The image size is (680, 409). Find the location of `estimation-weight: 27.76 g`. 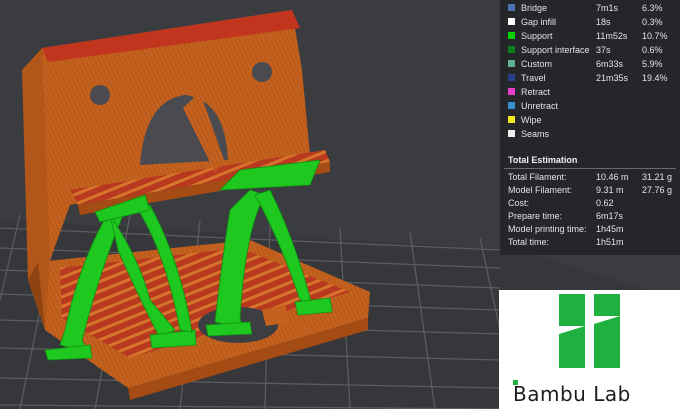

estimation-weight: 27.76 g is located at coordinates (657, 190).